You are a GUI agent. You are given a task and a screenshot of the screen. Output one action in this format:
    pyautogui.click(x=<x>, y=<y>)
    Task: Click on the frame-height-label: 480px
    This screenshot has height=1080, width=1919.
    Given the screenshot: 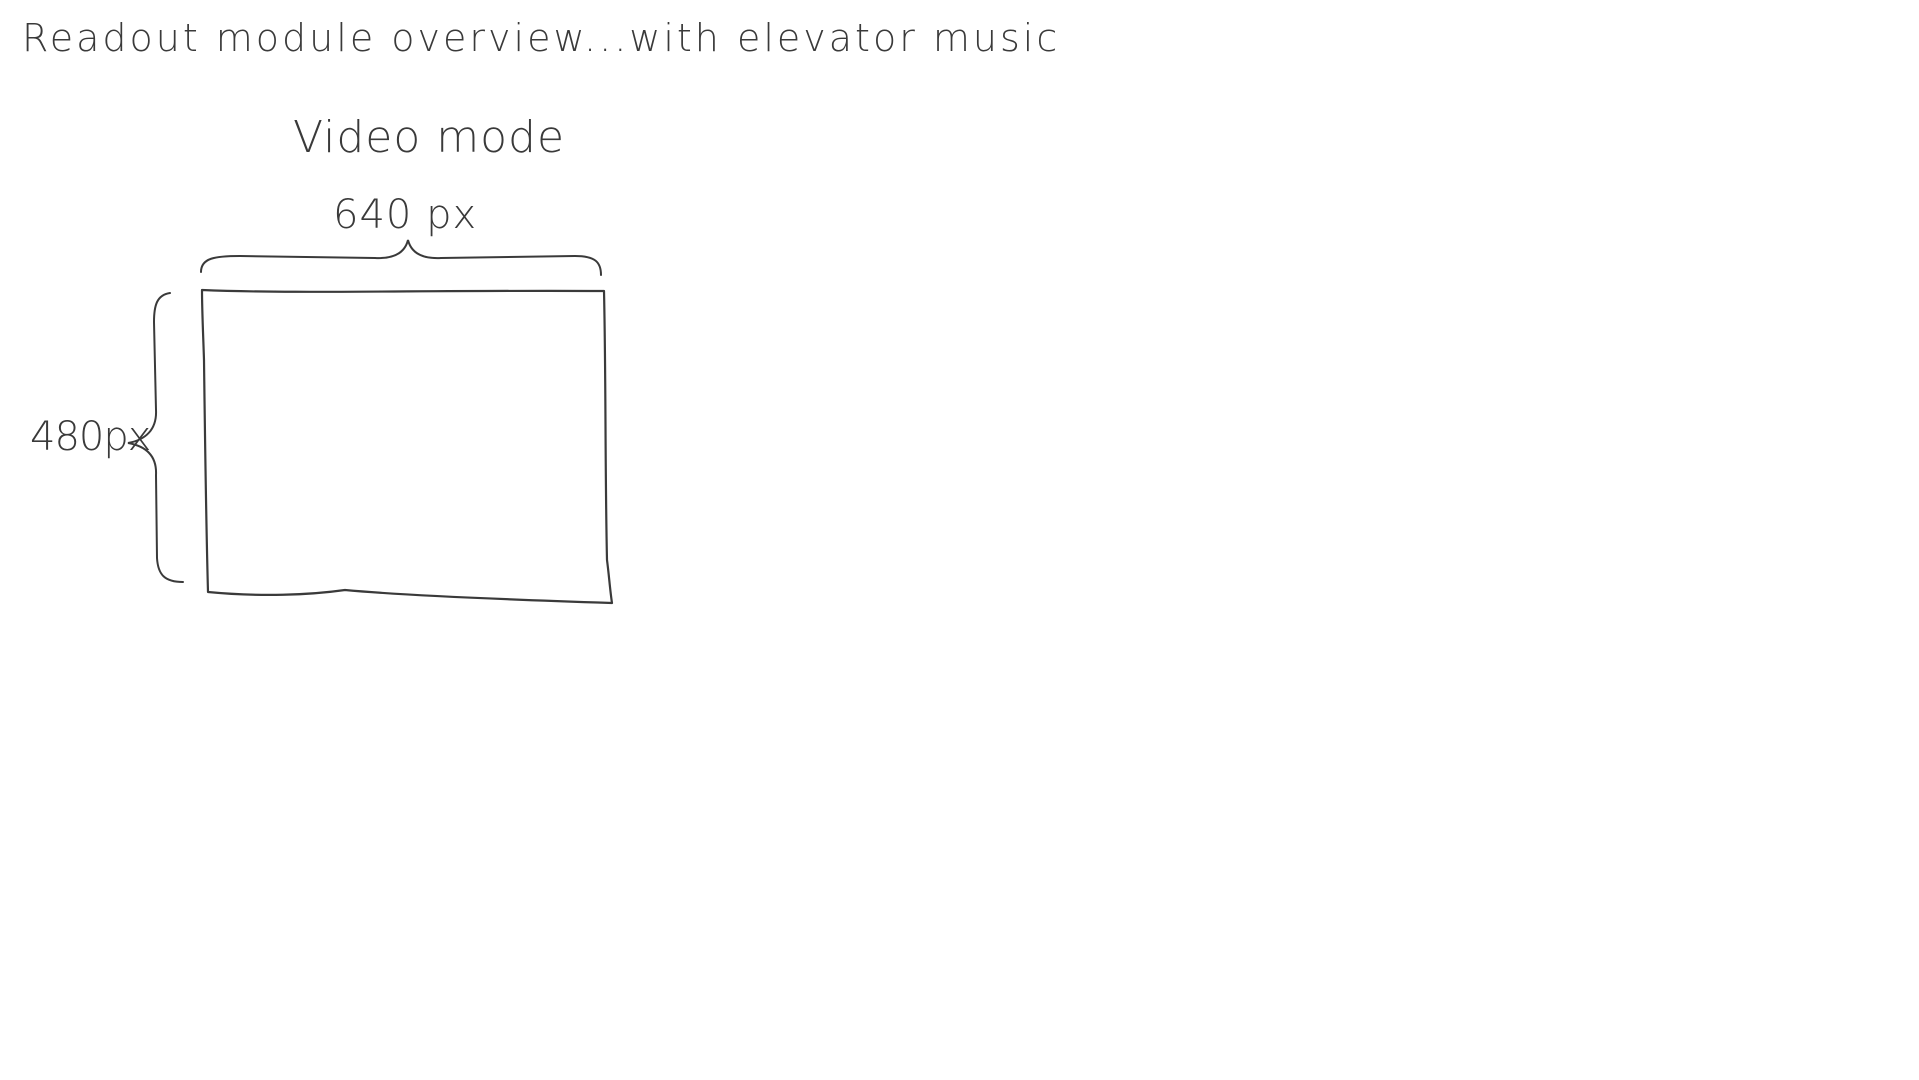 What is the action you would take?
    pyautogui.click(x=90, y=437)
    